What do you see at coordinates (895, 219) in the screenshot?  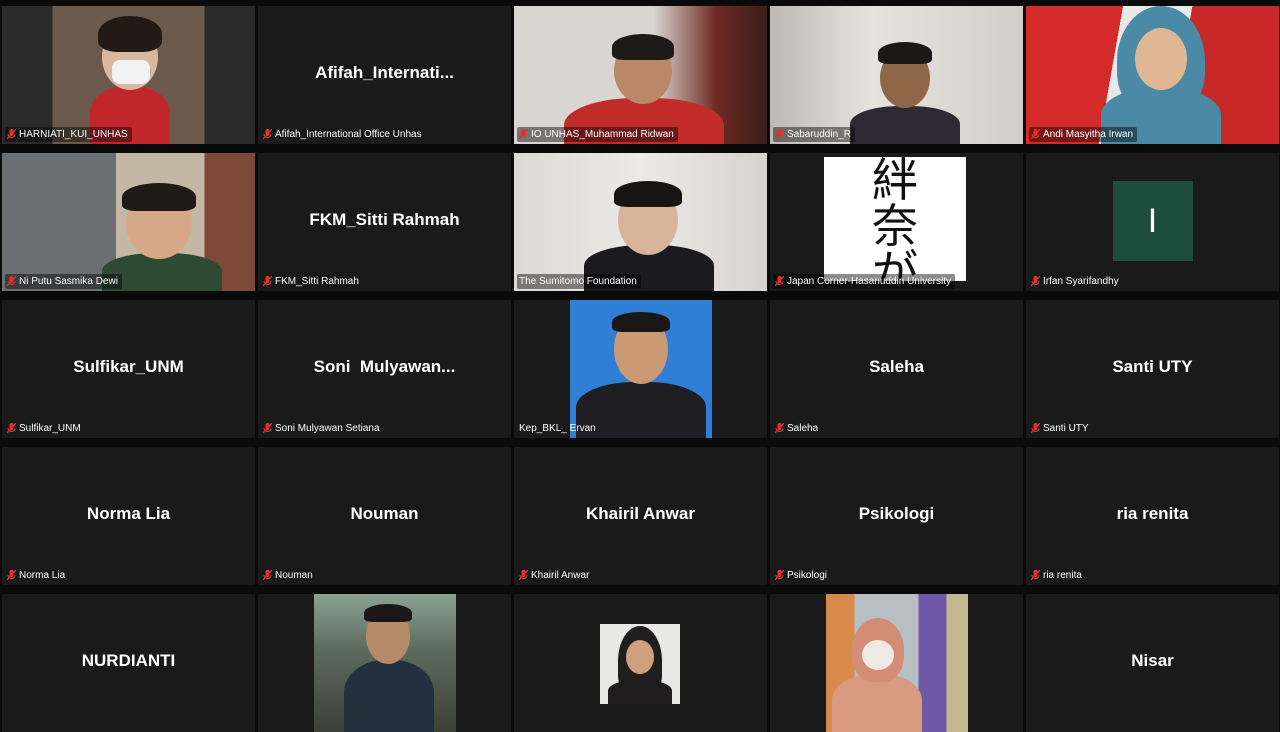 I see `calligraphy-image: 絆奈が` at bounding box center [895, 219].